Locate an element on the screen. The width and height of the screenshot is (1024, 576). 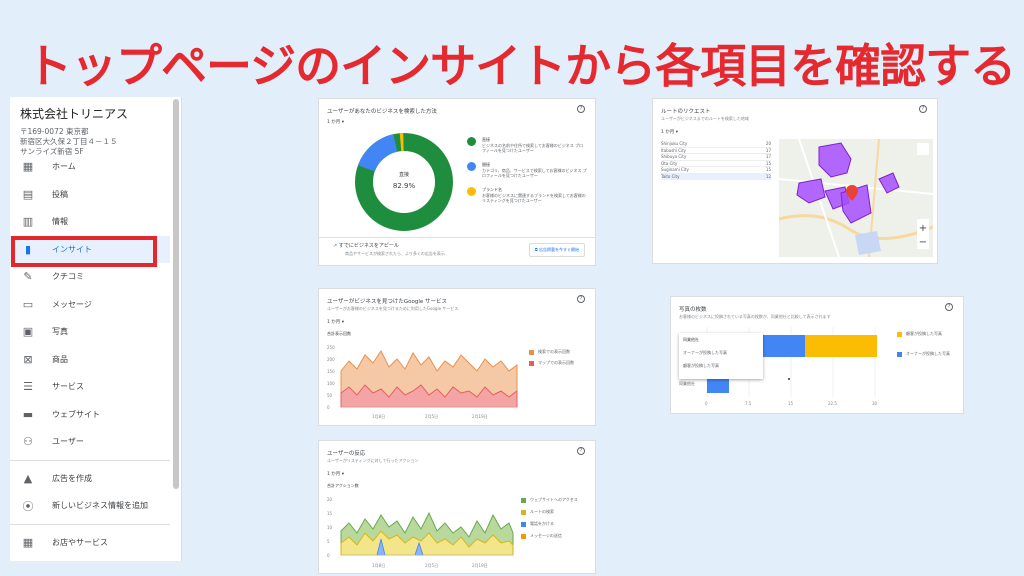
y-tick: 5 is located at coordinates (328, 541).